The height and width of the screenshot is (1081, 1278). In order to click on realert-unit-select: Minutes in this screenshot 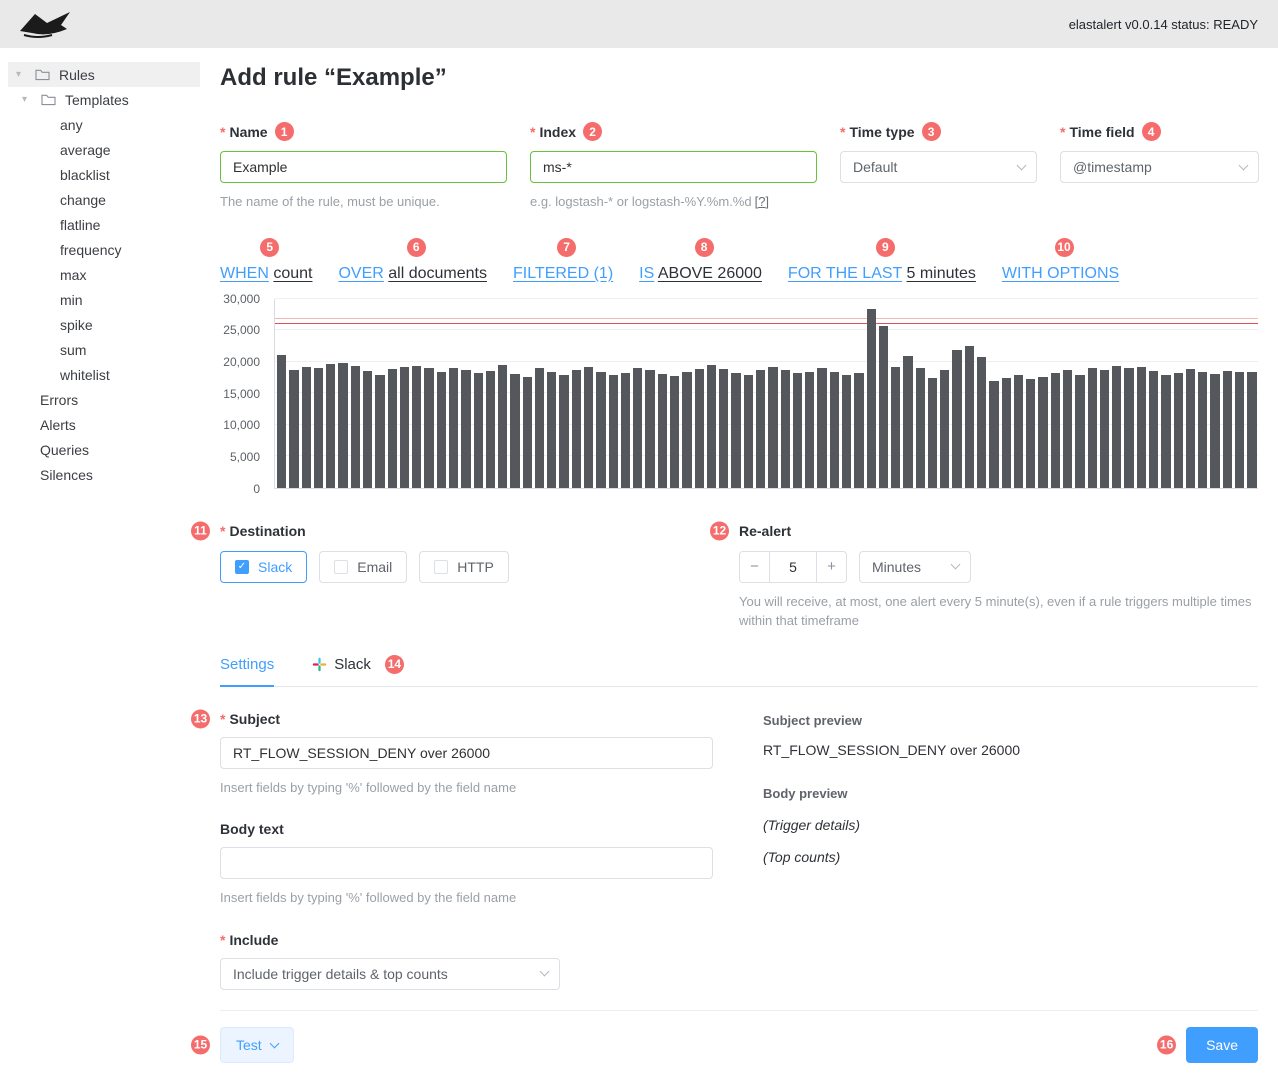, I will do `click(915, 566)`.